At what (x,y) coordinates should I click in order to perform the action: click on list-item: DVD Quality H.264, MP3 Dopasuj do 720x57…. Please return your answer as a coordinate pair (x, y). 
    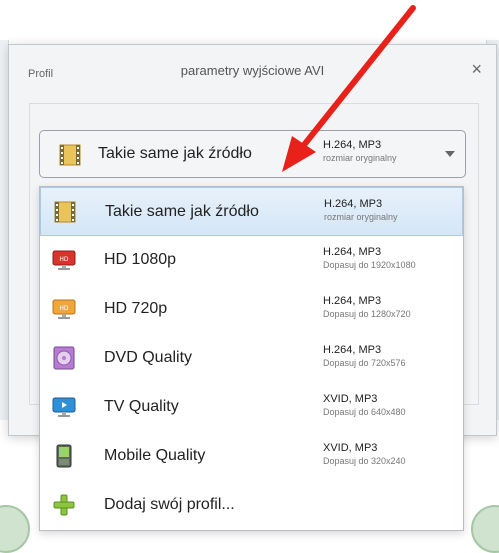
    Looking at the image, I should click on (251, 358).